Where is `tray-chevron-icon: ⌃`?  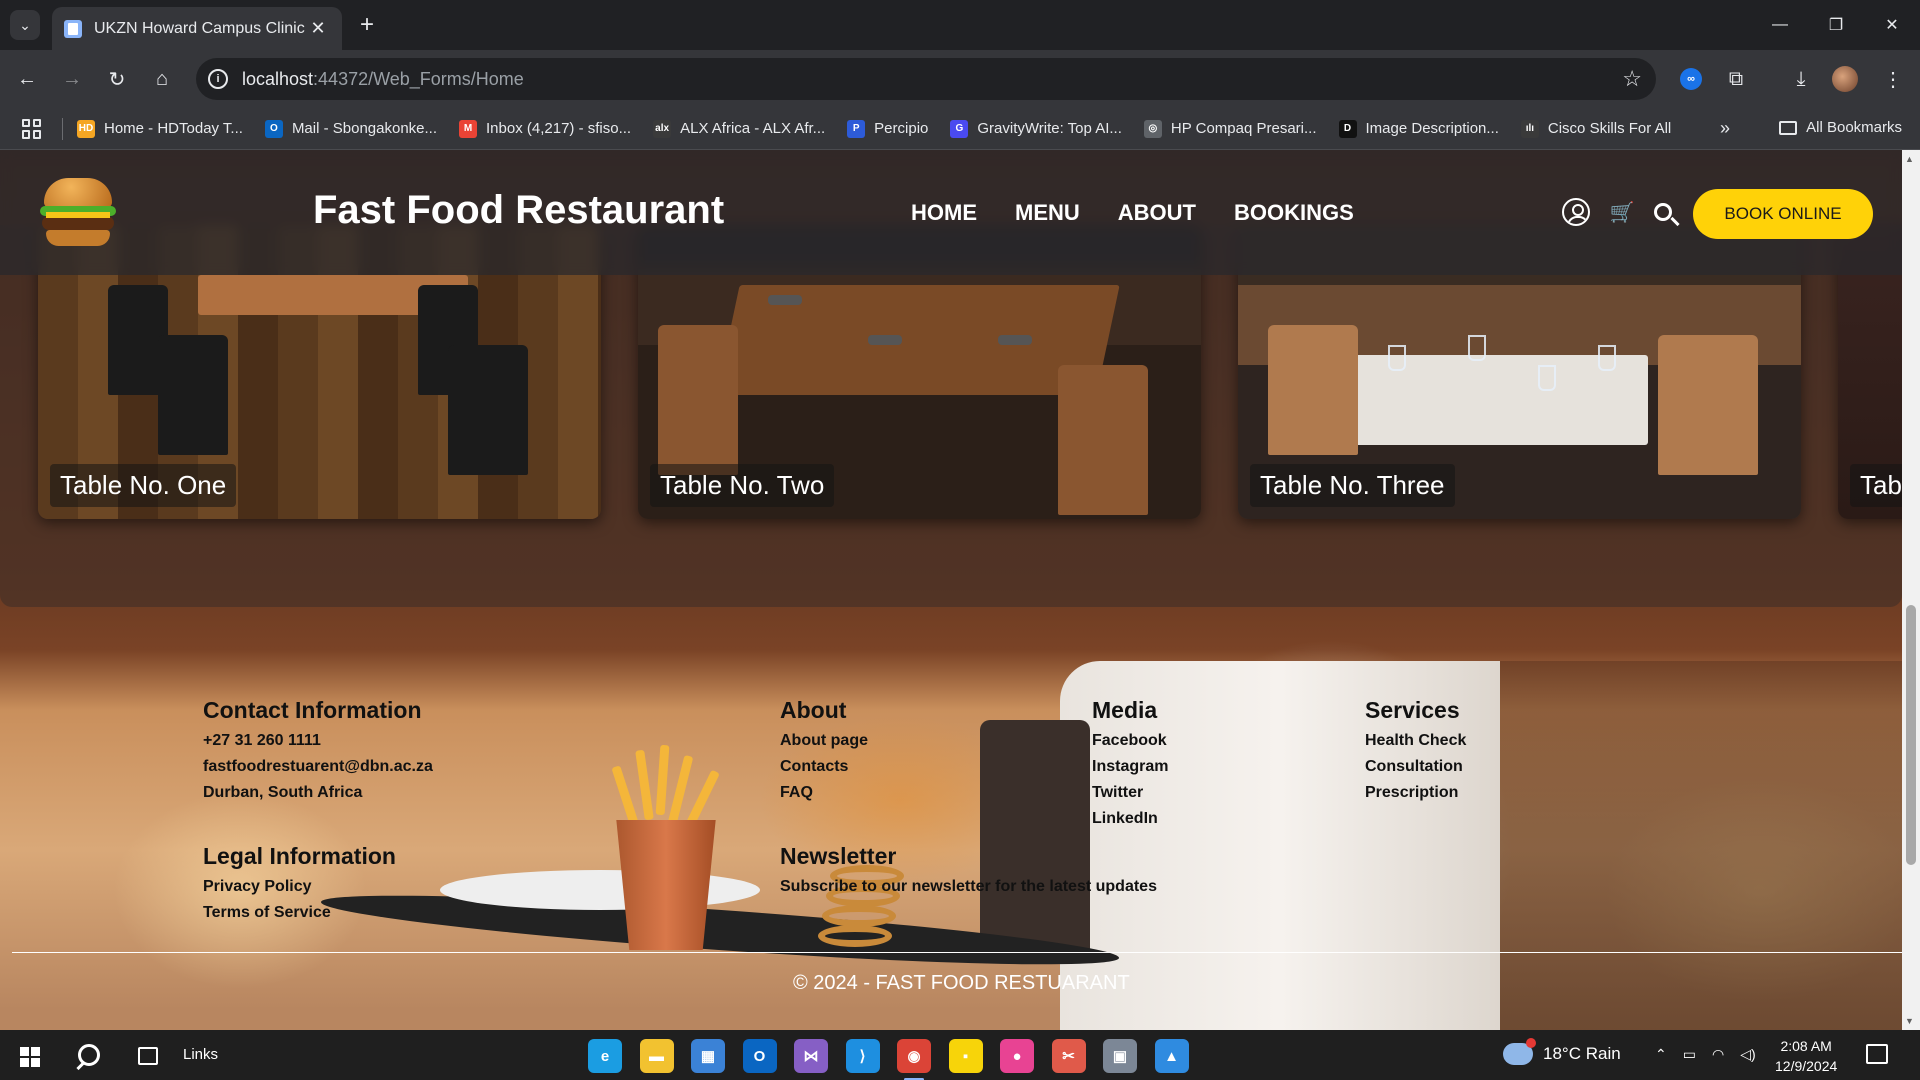 tray-chevron-icon: ⌃ is located at coordinates (1661, 1054).